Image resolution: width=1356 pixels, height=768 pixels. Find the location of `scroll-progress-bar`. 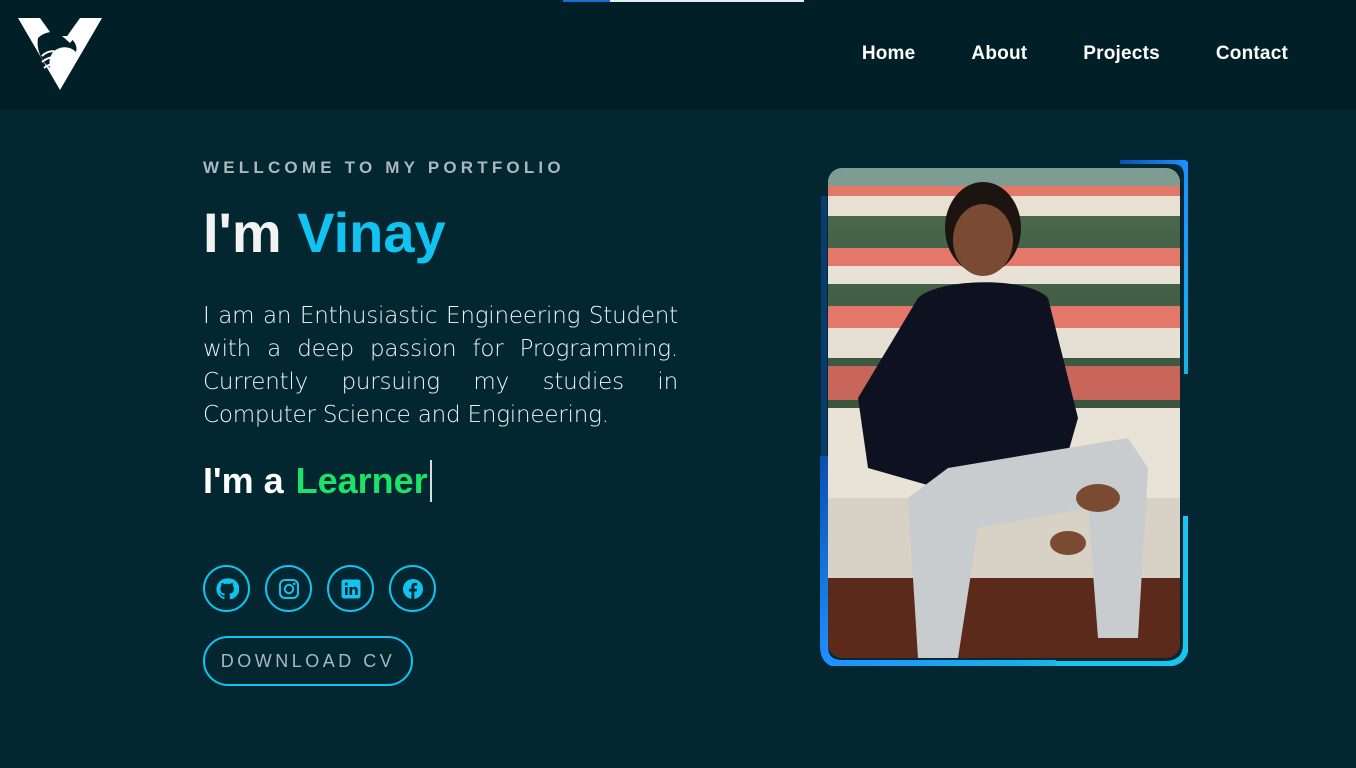

scroll-progress-bar is located at coordinates (683, 1).